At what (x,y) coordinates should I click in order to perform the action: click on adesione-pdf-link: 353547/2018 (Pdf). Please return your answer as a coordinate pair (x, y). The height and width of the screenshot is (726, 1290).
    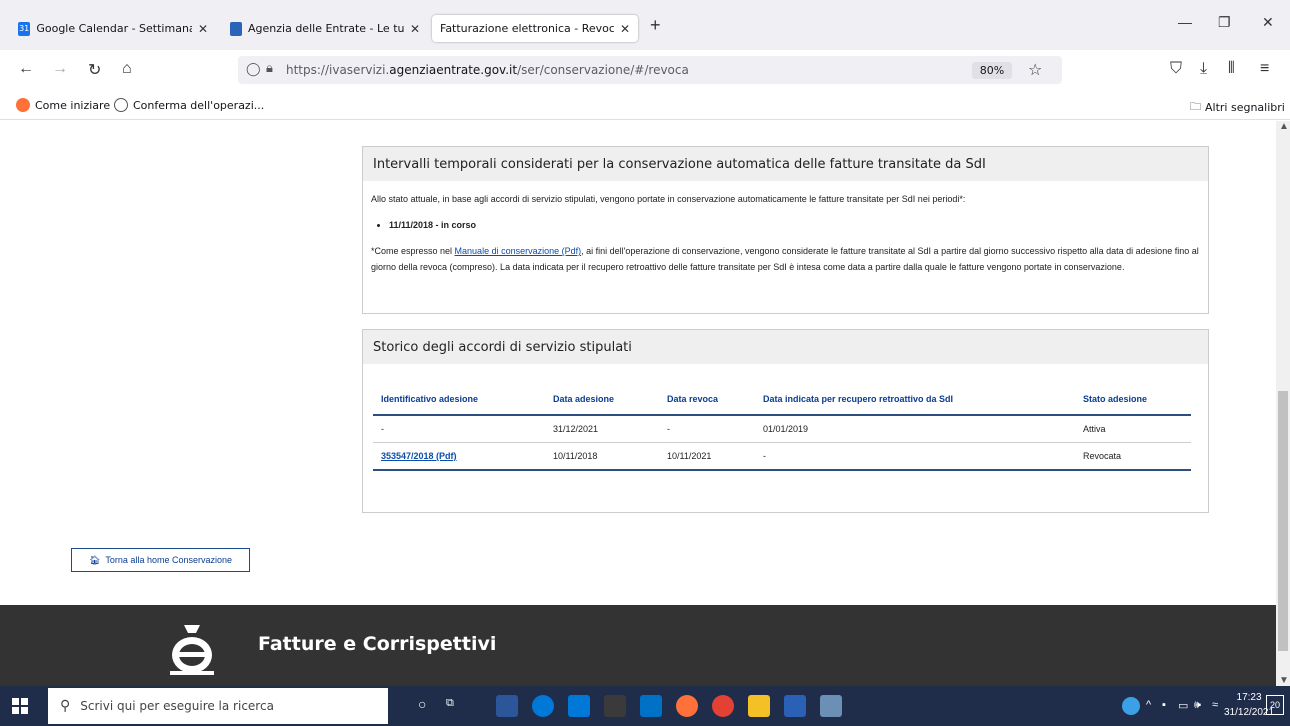
    Looking at the image, I should click on (419, 456).